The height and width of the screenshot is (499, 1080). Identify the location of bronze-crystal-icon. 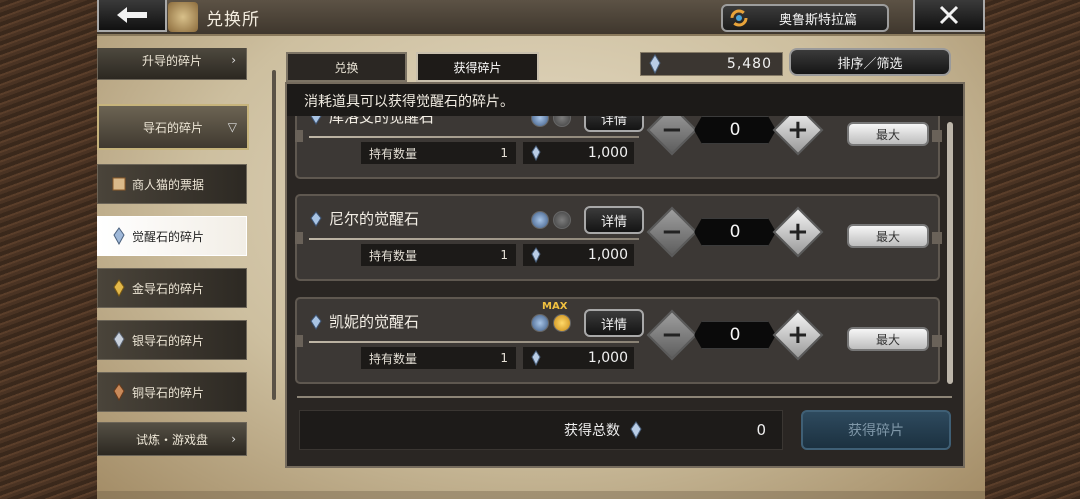
(119, 392).